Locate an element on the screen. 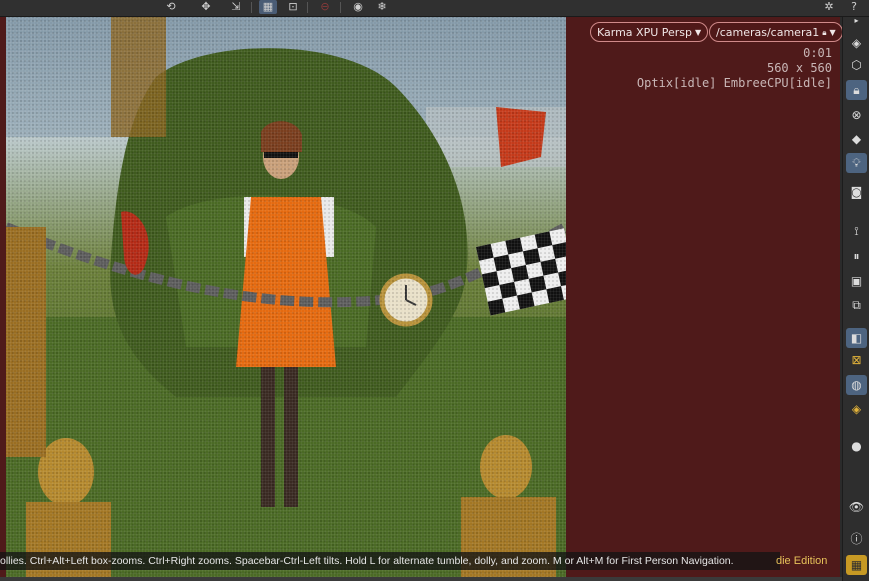 This screenshot has width=869, height=581. tumble-icon: ⟲ is located at coordinates (171, 7).